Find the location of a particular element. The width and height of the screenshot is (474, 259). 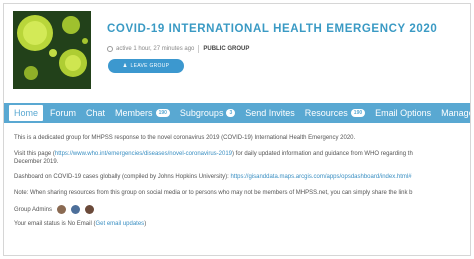

tab-manage: Manage is located at coordinates (453, 113).